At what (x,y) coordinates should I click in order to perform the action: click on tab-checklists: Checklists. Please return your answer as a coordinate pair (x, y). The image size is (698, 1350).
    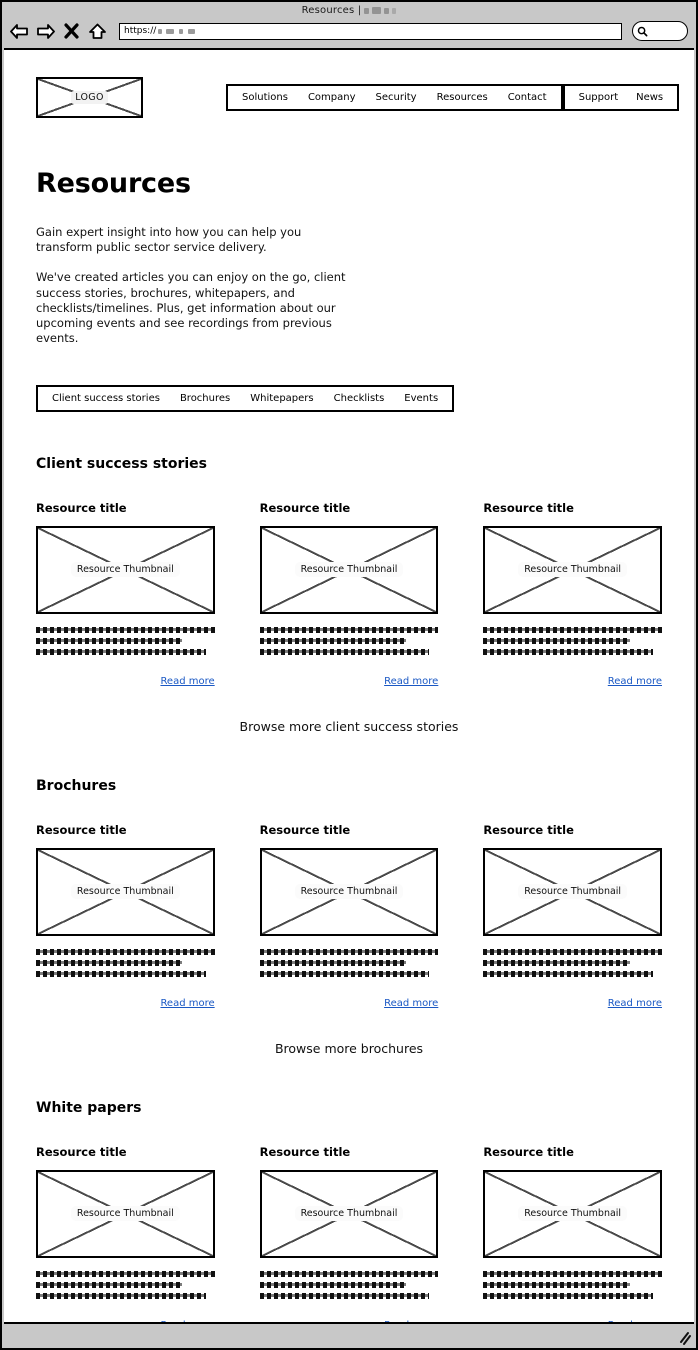
    Looking at the image, I should click on (359, 398).